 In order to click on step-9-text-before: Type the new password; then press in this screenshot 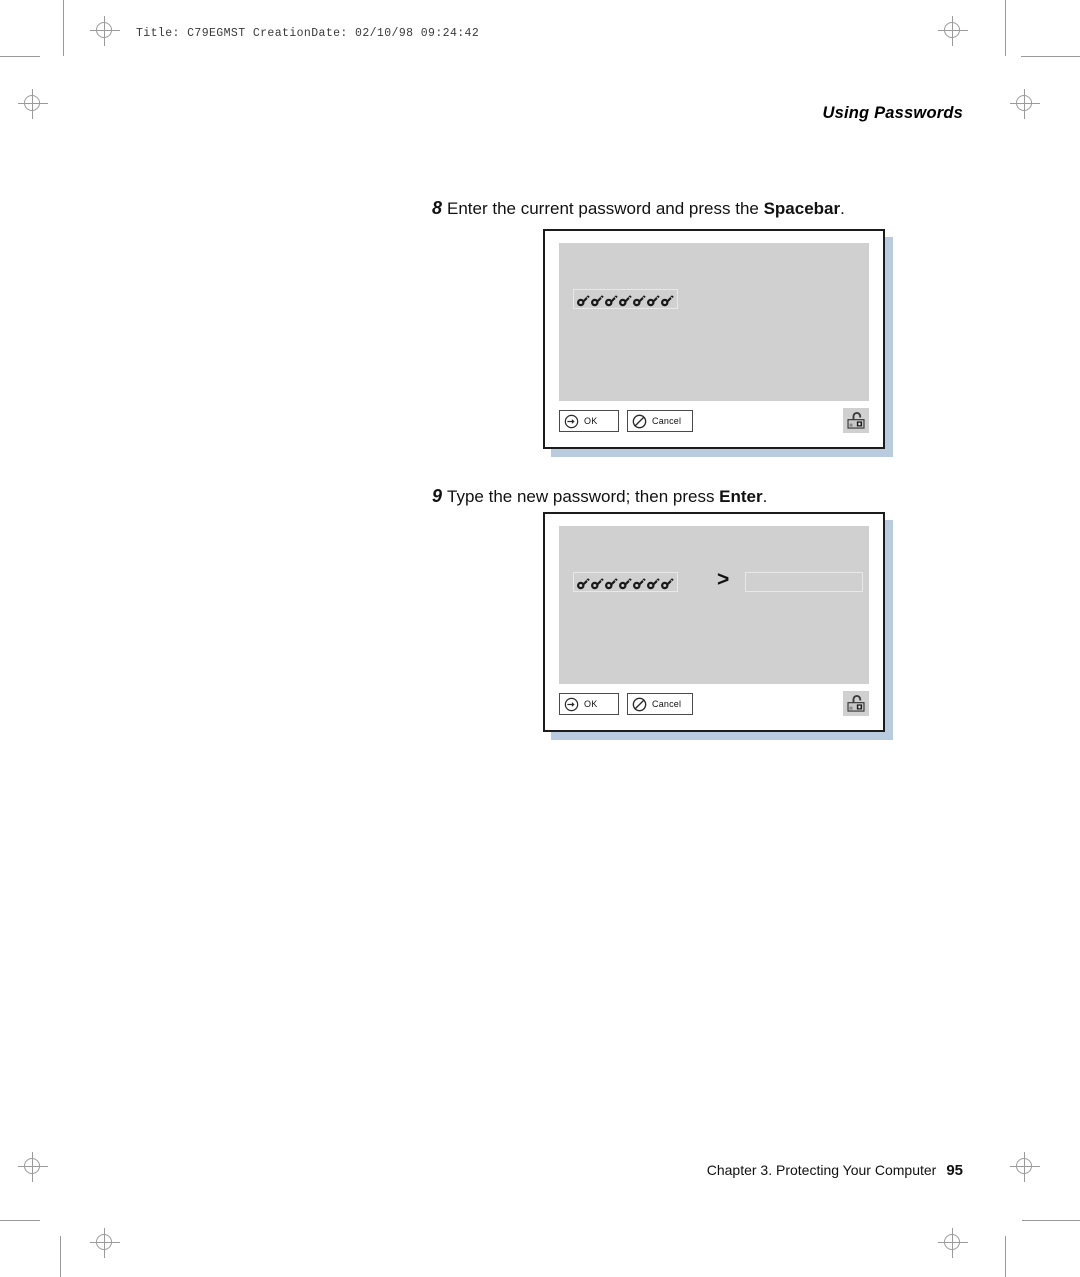, I will do `click(583, 496)`.